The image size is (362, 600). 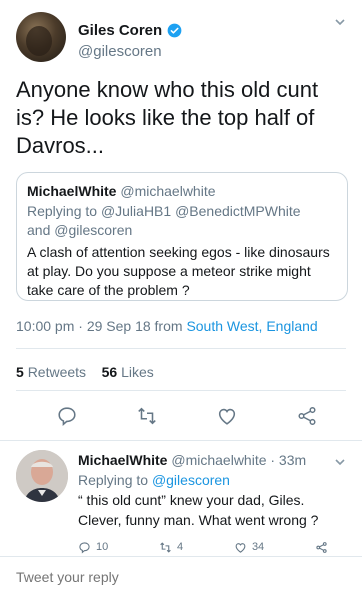 What do you see at coordinates (168, 191) in the screenshot?
I see `quoted-author-handle: @michaelwhite` at bounding box center [168, 191].